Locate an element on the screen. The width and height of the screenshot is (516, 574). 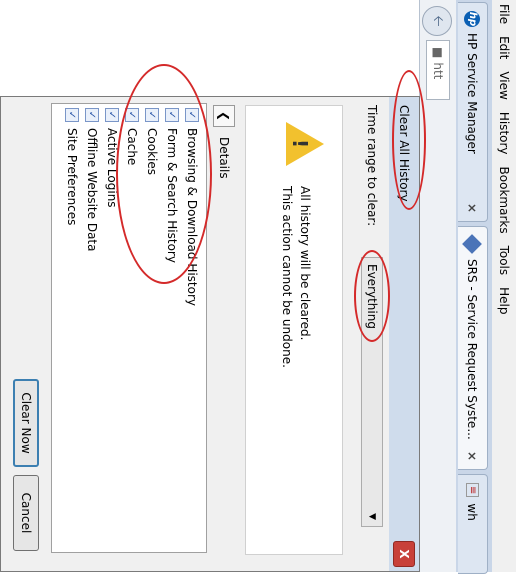
warning-exclamation: ! is located at coordinates (300, 144).